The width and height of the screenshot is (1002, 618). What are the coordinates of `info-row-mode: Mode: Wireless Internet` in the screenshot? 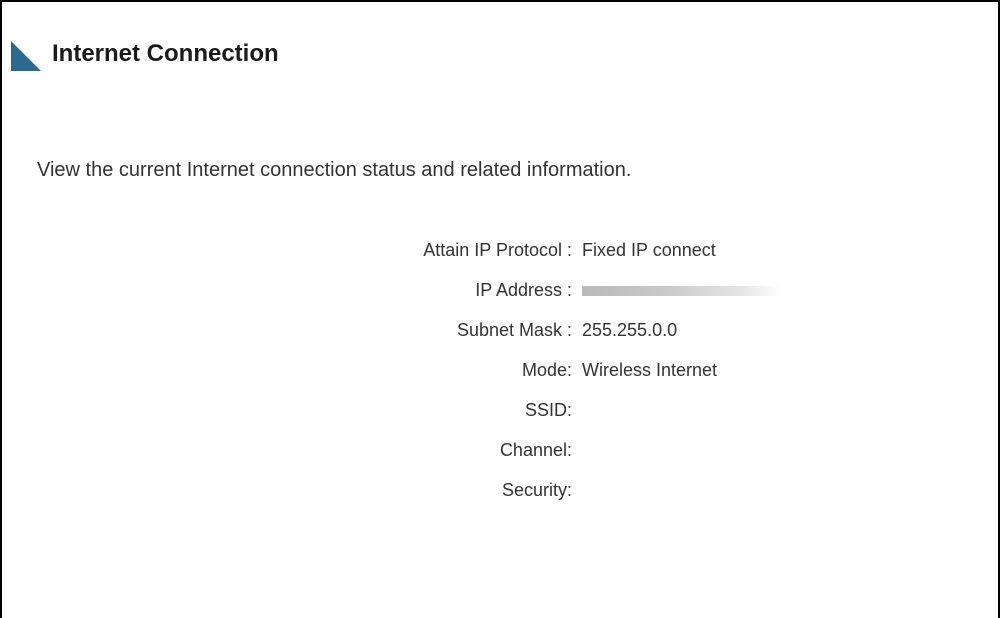 It's located at (502, 370).